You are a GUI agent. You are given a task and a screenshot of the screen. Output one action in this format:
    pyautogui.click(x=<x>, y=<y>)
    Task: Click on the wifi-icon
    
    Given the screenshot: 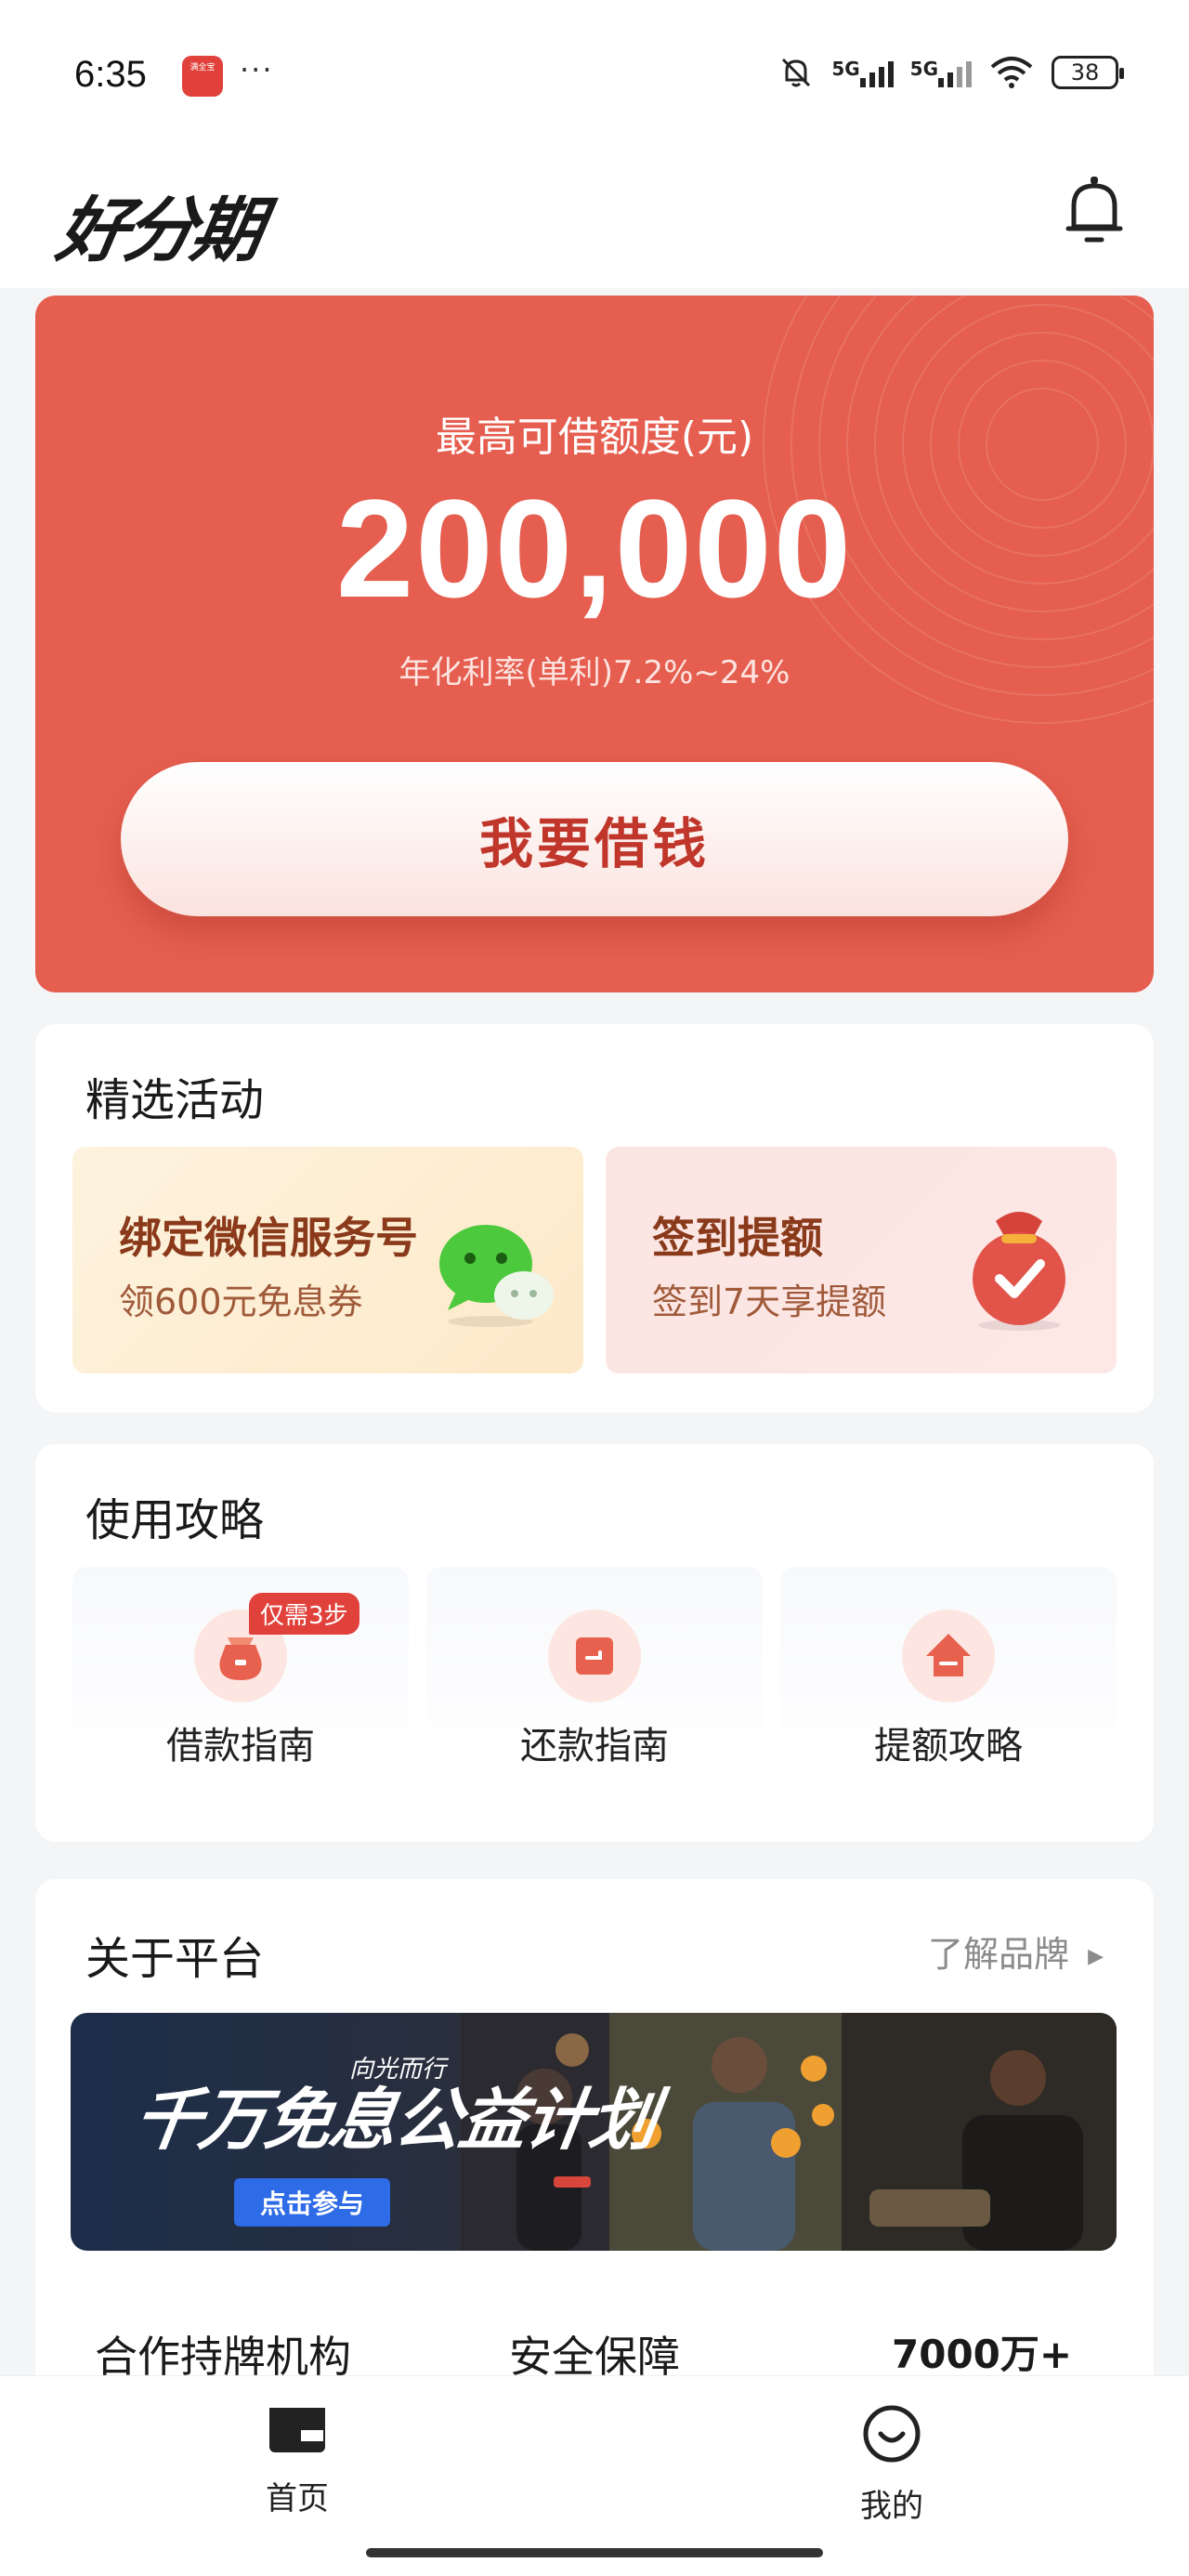 What is the action you would take?
    pyautogui.click(x=1012, y=72)
    